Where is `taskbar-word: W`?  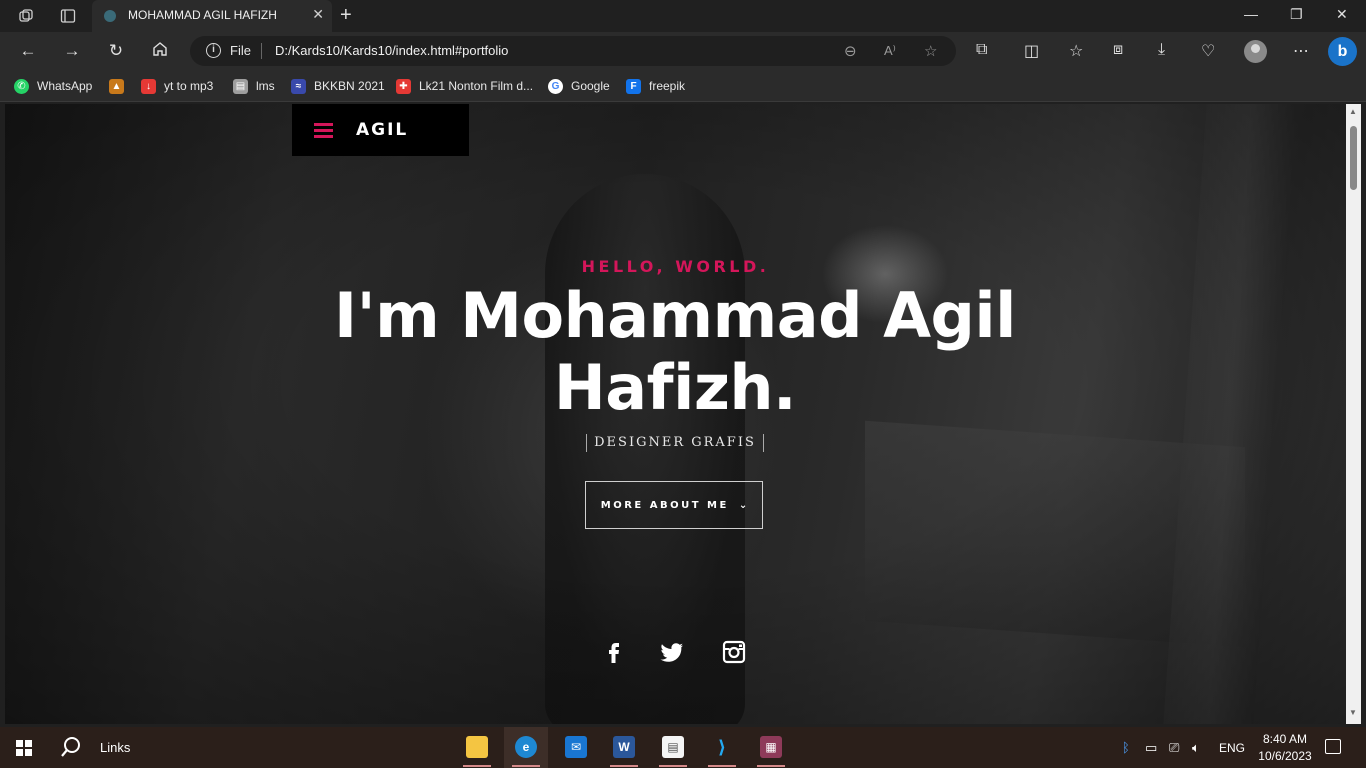 taskbar-word: W is located at coordinates (624, 747).